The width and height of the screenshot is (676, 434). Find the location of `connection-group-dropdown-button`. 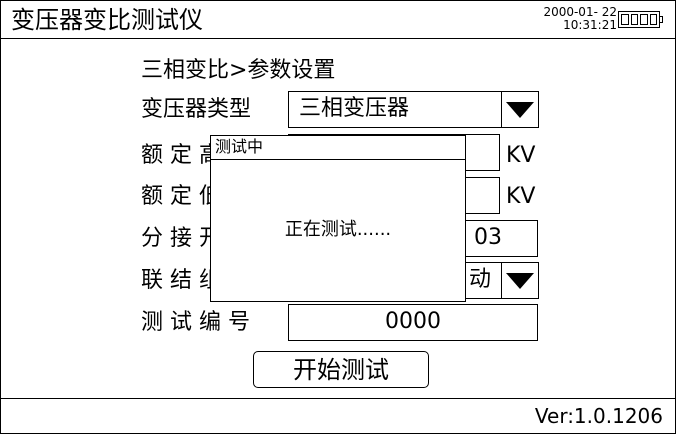

connection-group-dropdown-button is located at coordinates (520, 280).